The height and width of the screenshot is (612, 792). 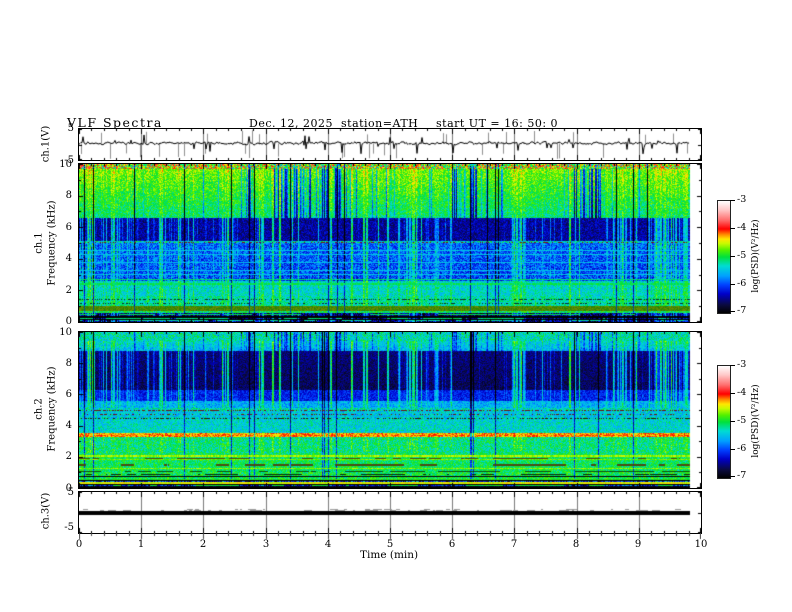 I want to click on cb1-tick-neg3: -3, so click(x=742, y=199).